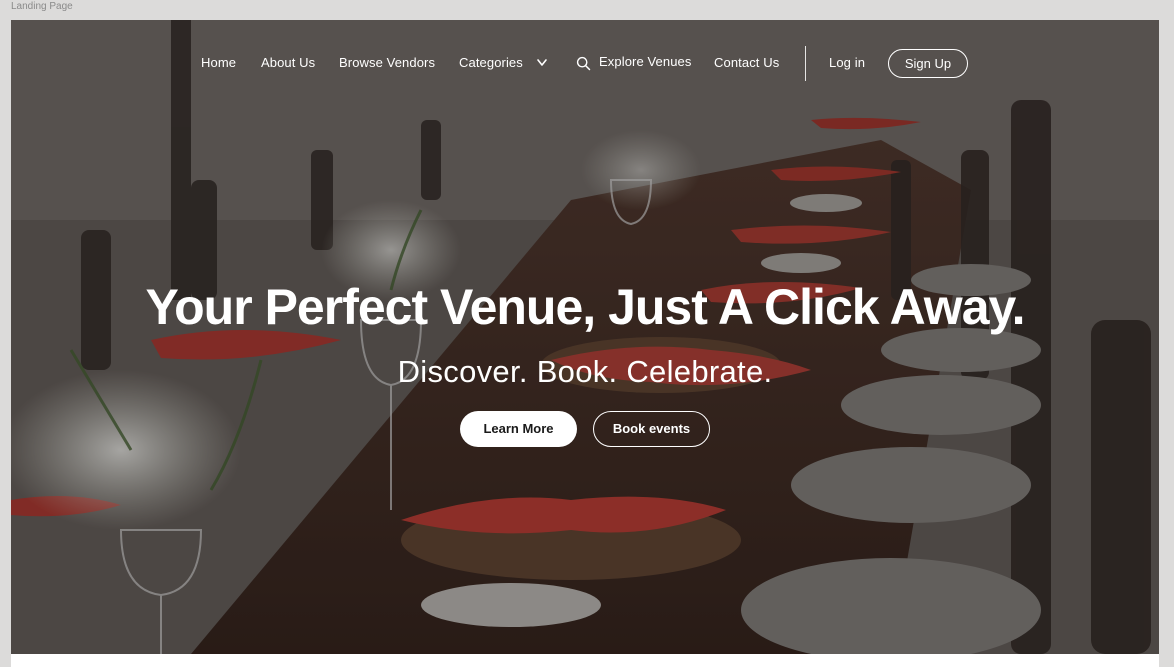 The height and width of the screenshot is (667, 1174). What do you see at coordinates (518, 429) in the screenshot?
I see `learn-more-button: Learn More` at bounding box center [518, 429].